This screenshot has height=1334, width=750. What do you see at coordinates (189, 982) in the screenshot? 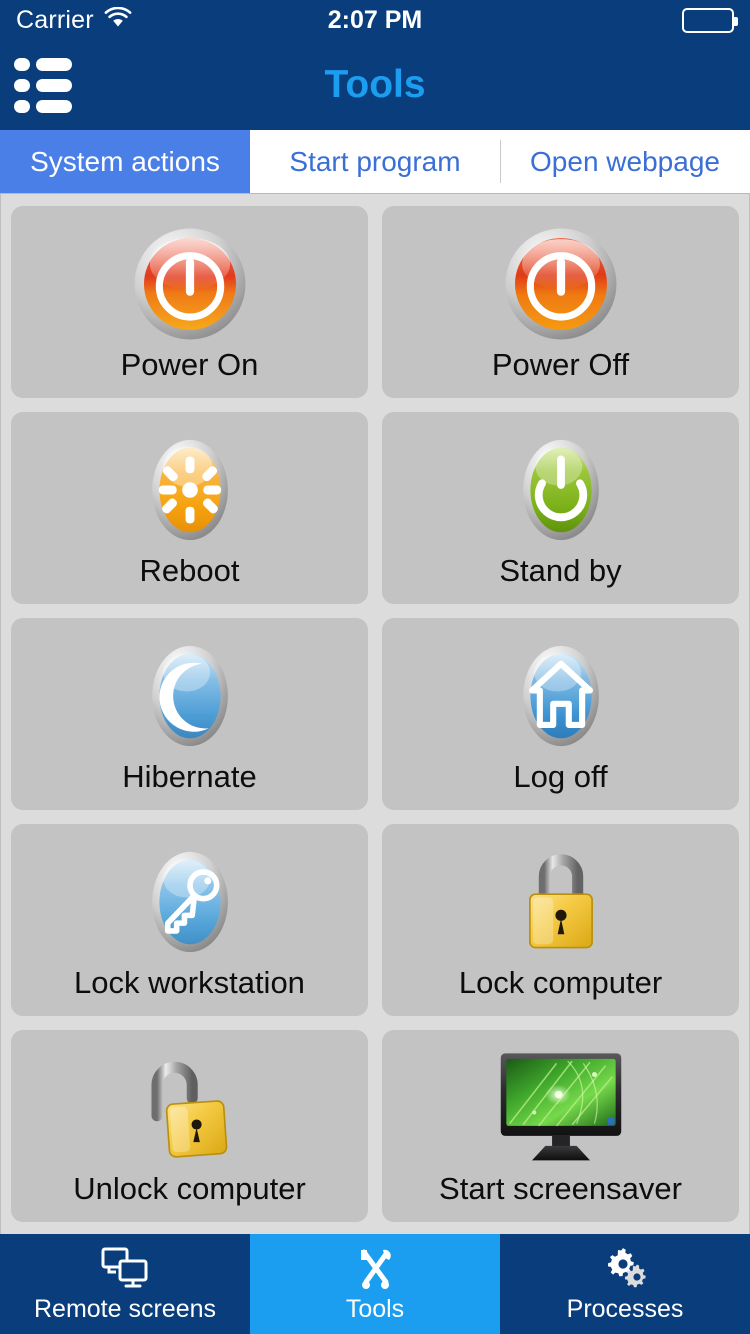
I see `action-label: Lock workstation` at bounding box center [189, 982].